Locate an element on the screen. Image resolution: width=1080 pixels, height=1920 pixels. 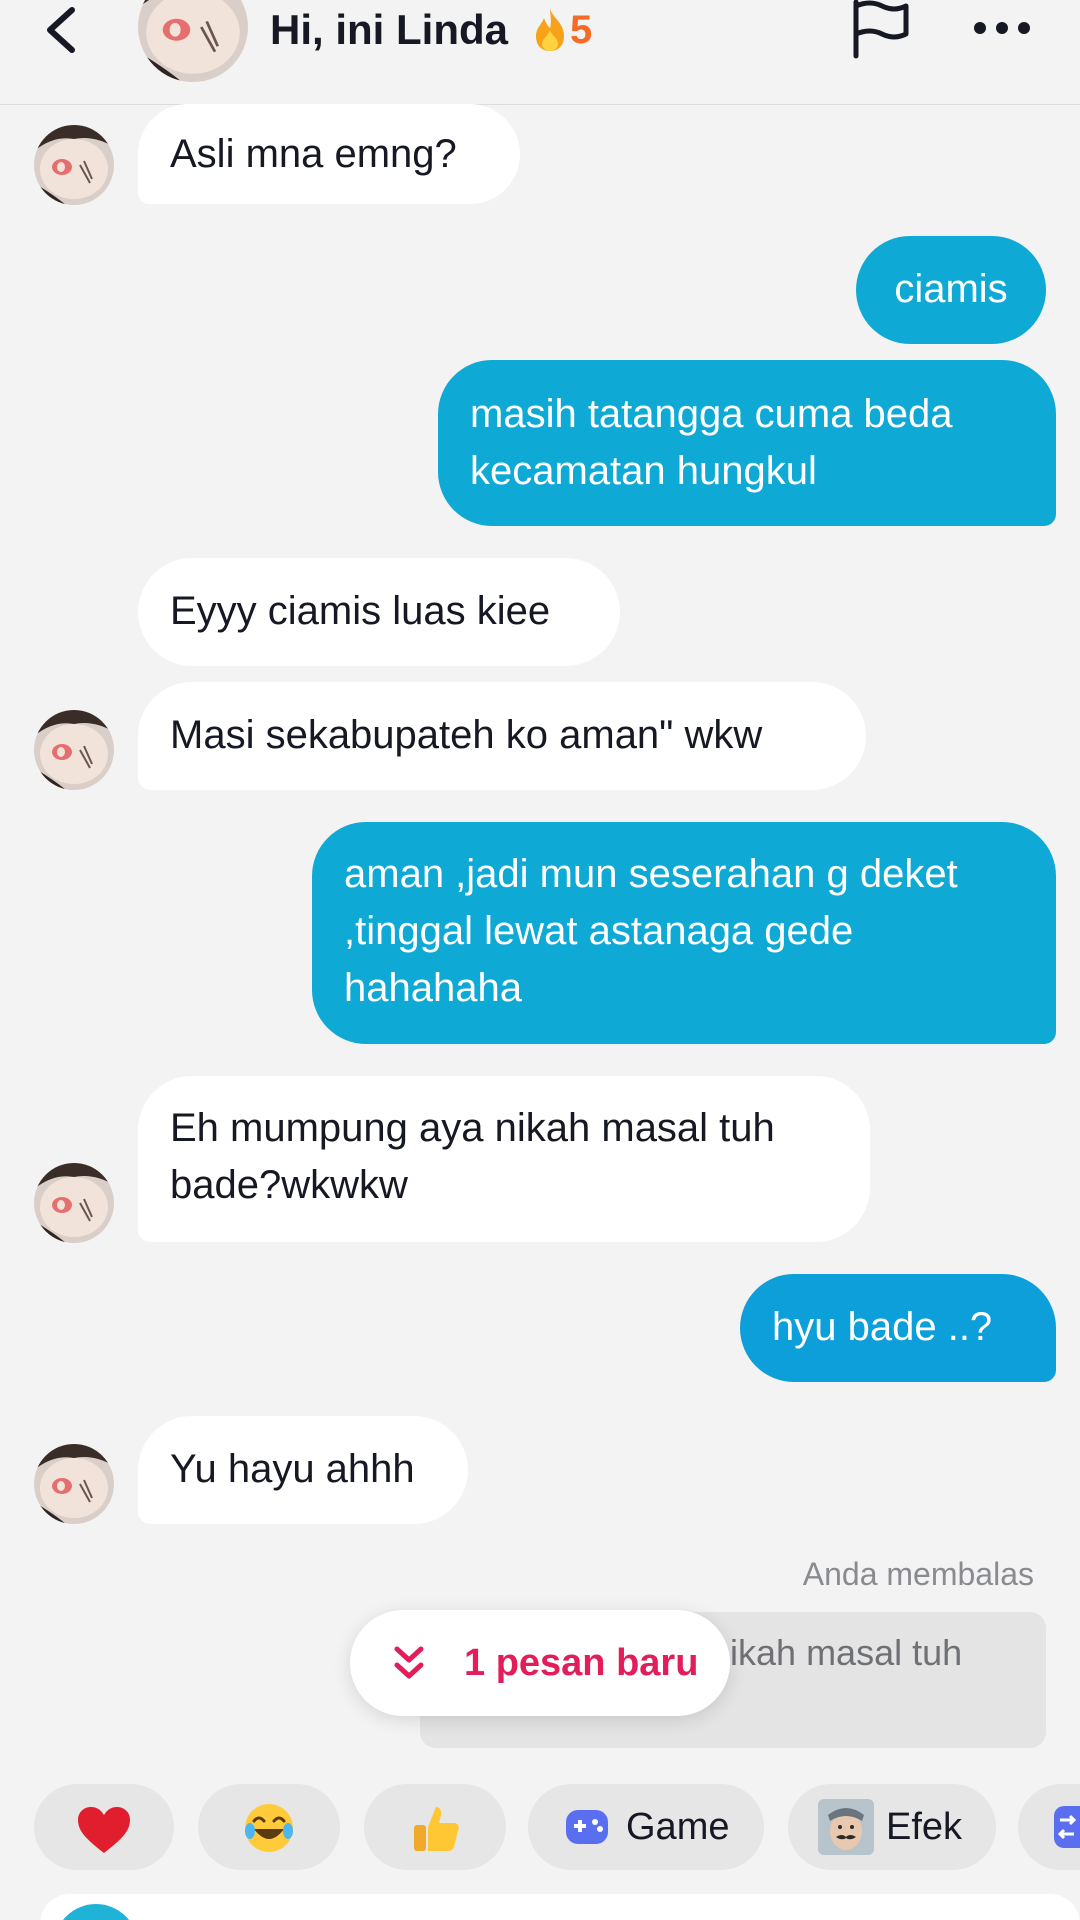
more-options-button is located at coordinates (1002, 28).